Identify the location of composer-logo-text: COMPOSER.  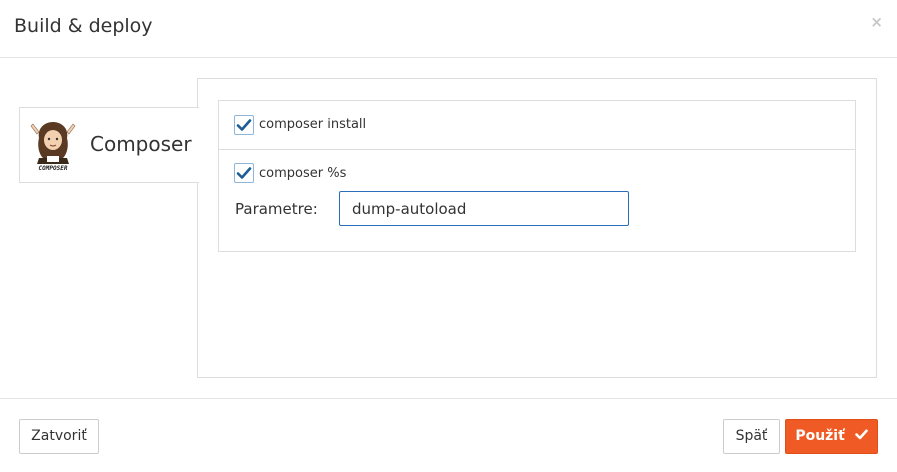
(53, 168).